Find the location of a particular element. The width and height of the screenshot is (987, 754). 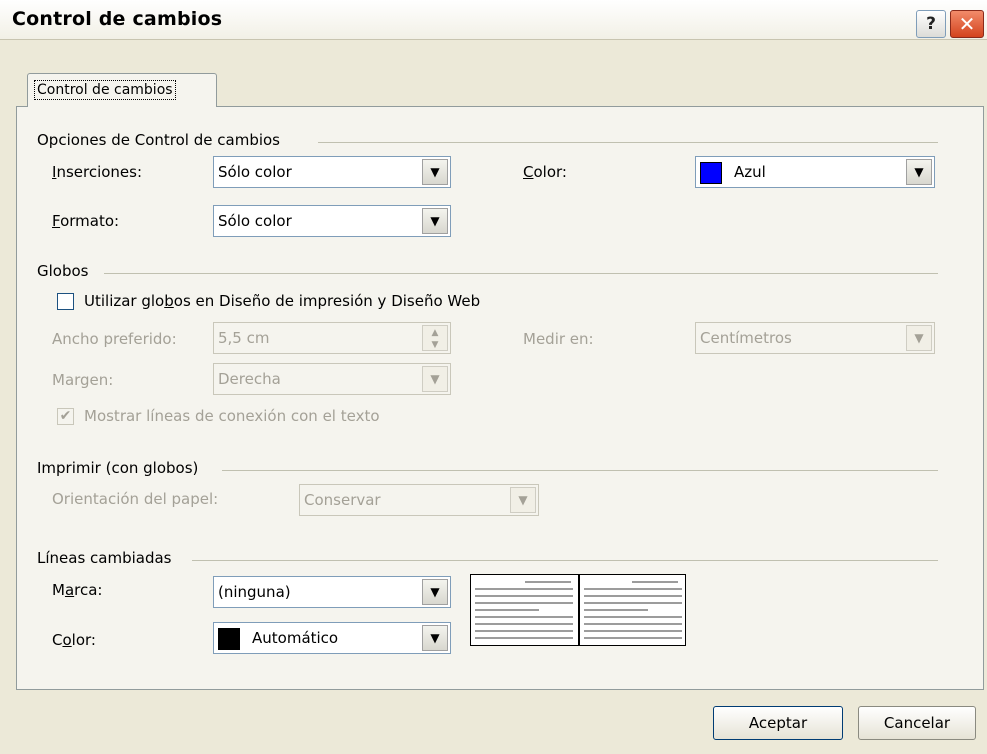

format-value: Sólo color is located at coordinates (255, 221).